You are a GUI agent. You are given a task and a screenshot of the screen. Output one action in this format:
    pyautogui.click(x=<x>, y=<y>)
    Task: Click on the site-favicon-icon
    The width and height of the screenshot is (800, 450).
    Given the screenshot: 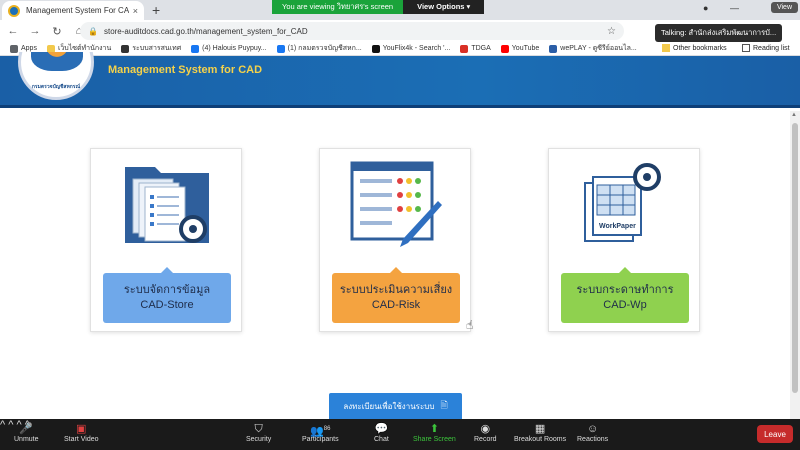 What is the action you would take?
    pyautogui.click(x=14, y=10)
    